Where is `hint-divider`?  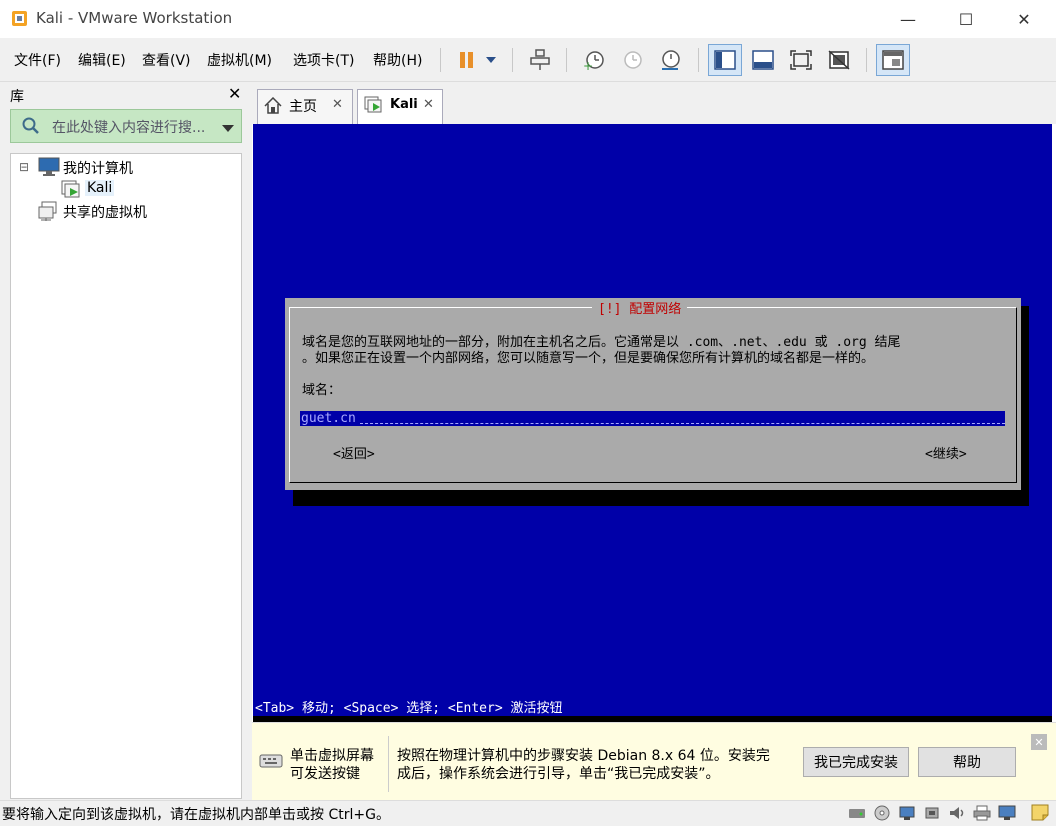 hint-divider is located at coordinates (388, 764).